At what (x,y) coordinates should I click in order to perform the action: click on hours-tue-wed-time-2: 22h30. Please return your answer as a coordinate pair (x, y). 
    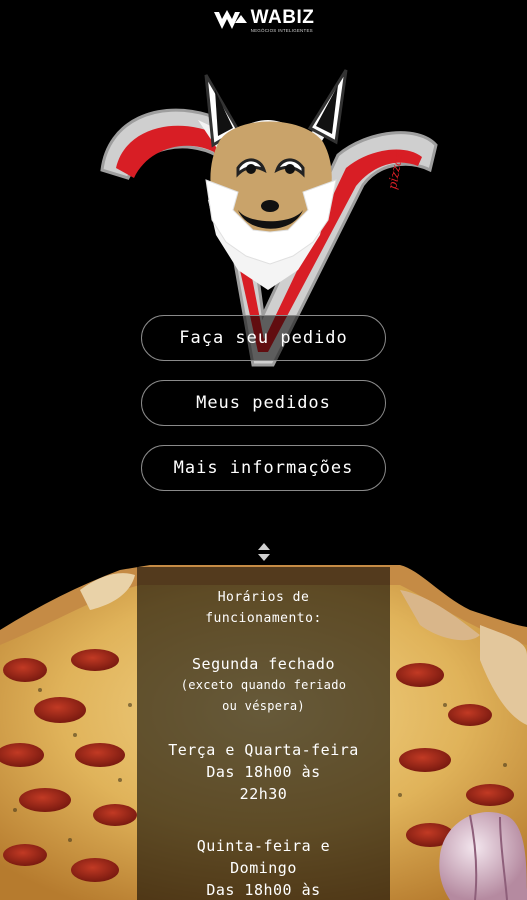
    Looking at the image, I should click on (263, 794).